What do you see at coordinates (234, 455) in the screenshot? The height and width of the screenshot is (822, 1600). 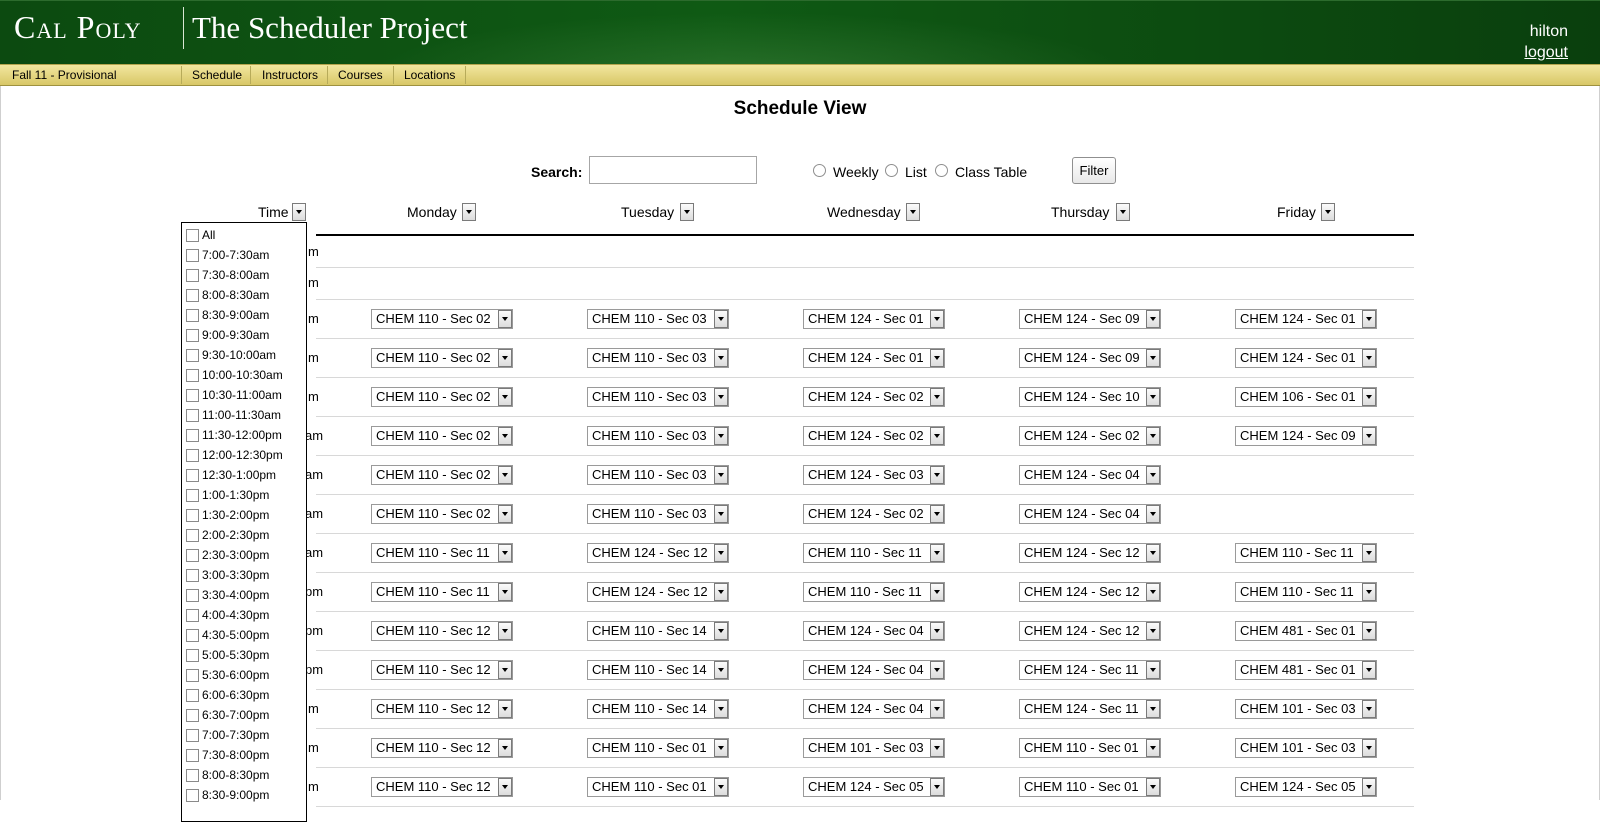 I see `time-filter-option: 12:00-12:30pm` at bounding box center [234, 455].